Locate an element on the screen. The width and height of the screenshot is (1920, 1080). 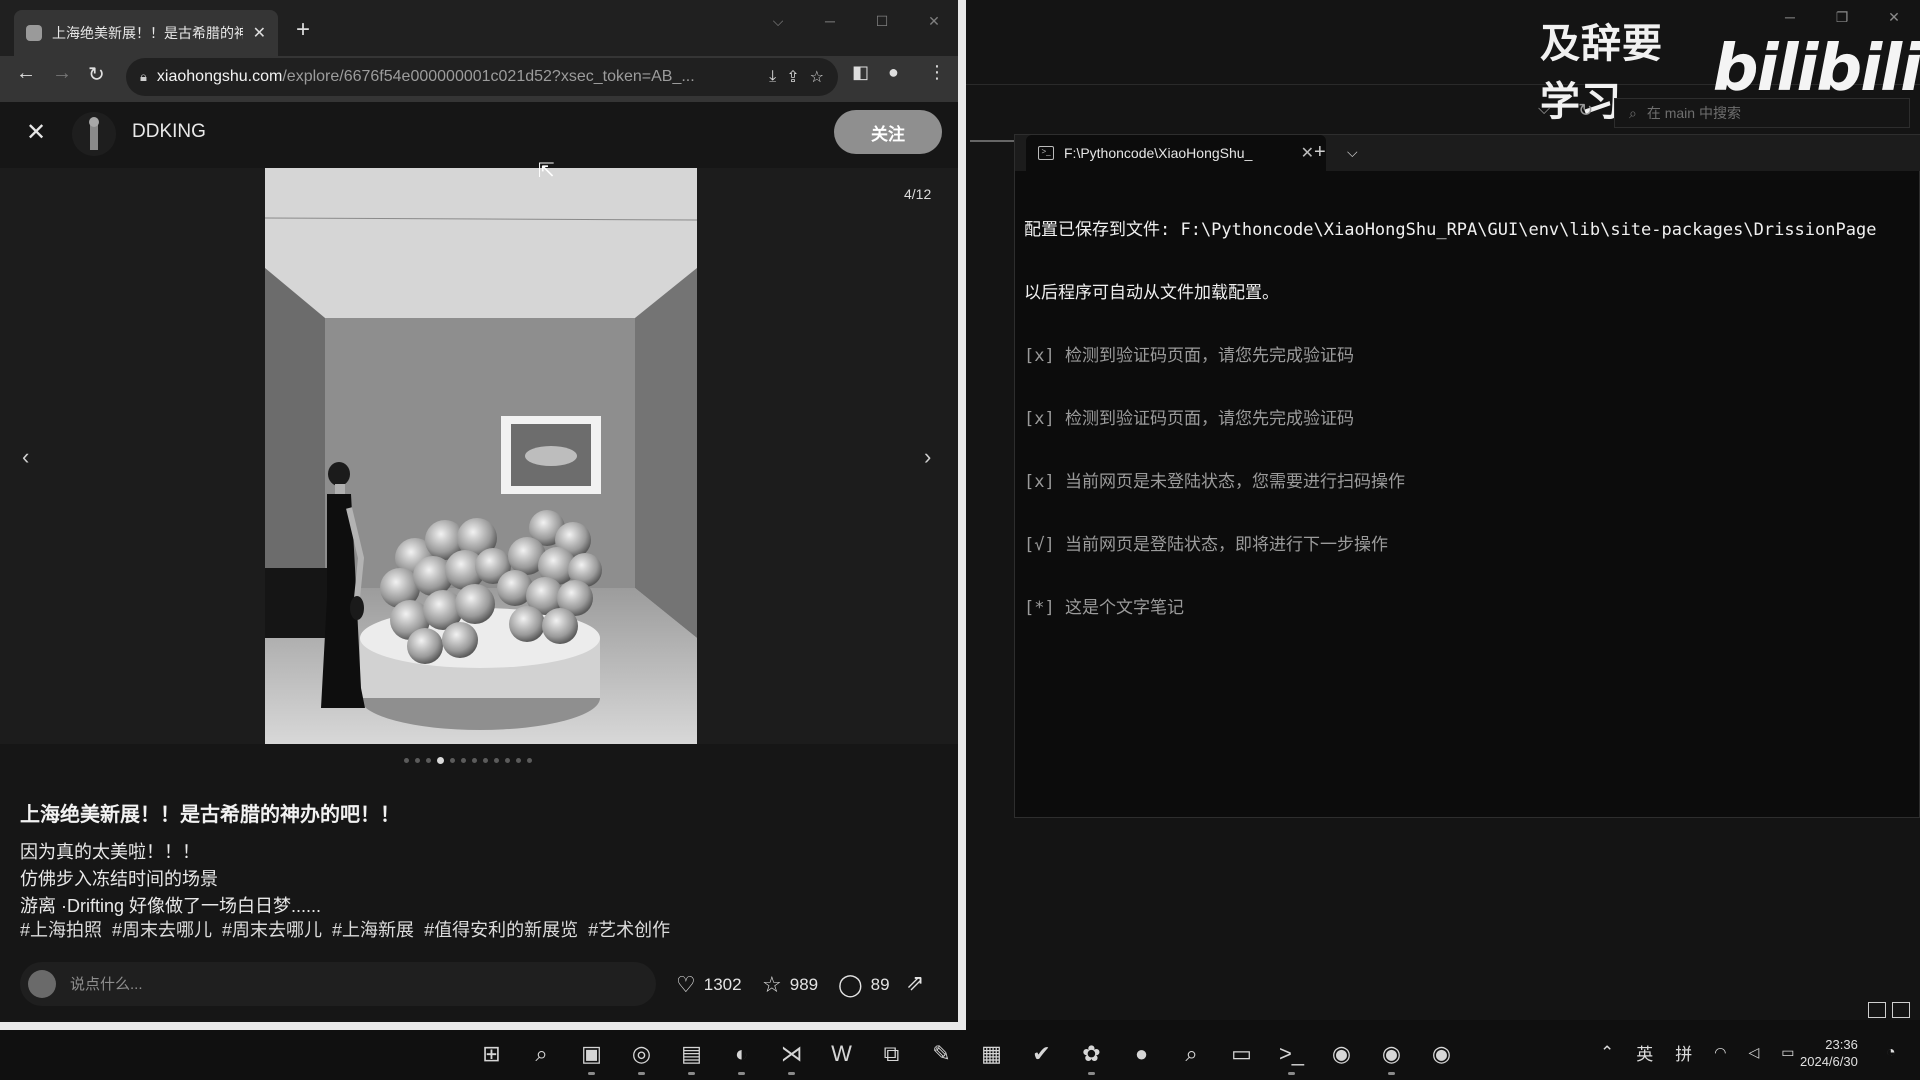
ime-mode: 拼 is located at coordinates (1683, 1052).